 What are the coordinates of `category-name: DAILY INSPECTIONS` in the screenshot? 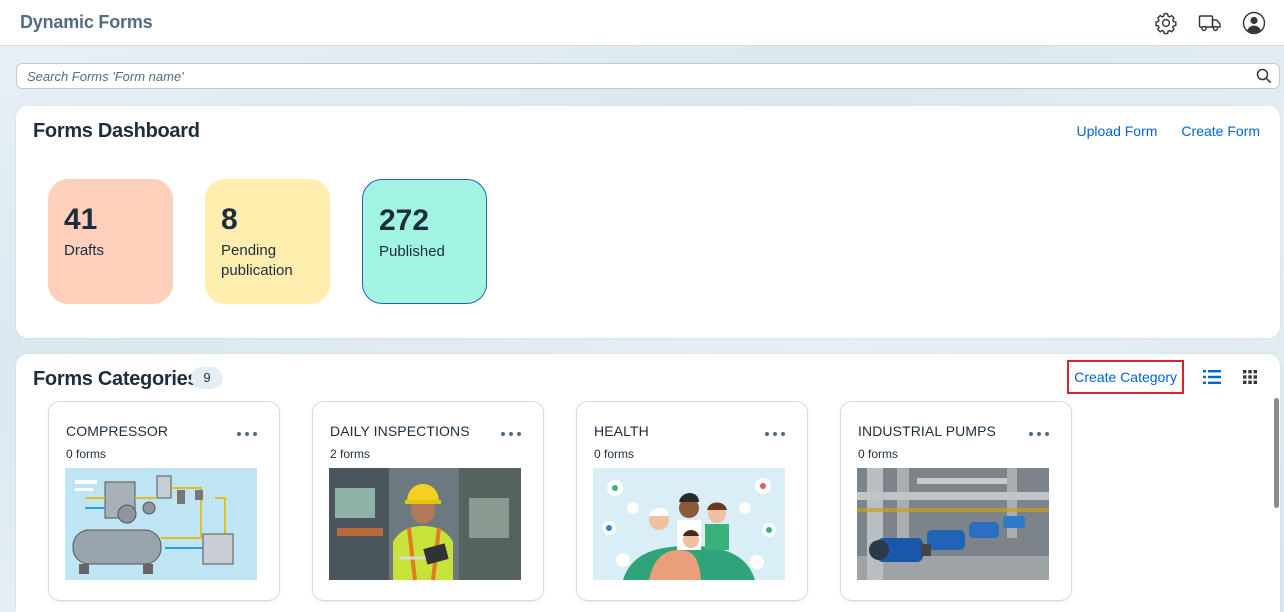 It's located at (400, 431).